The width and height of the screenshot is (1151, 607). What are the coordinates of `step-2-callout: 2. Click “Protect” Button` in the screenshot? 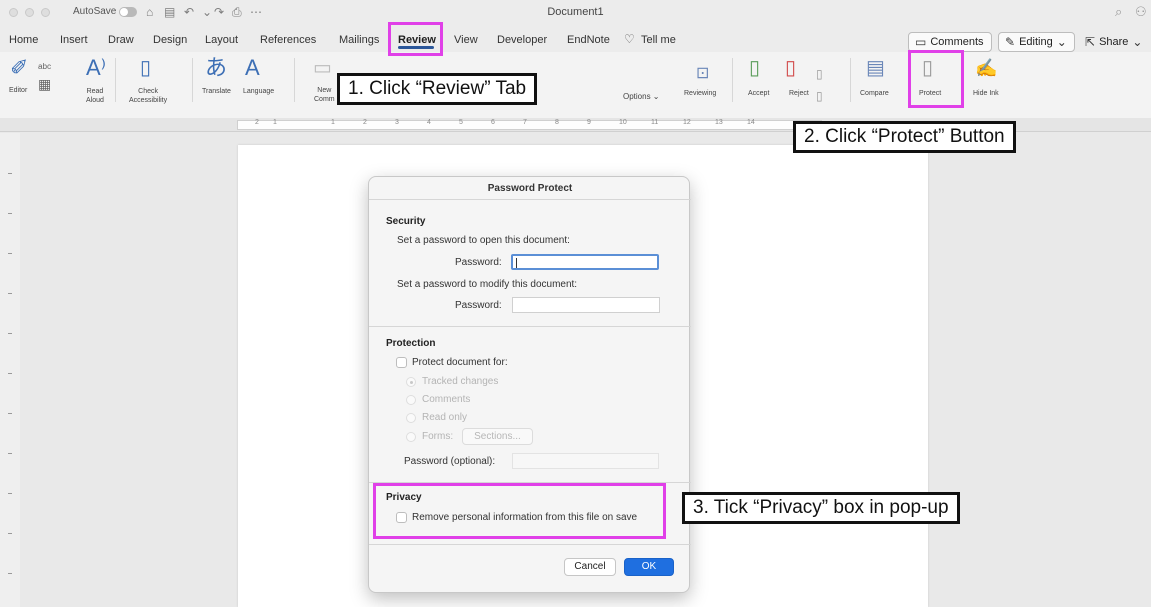 It's located at (904, 137).